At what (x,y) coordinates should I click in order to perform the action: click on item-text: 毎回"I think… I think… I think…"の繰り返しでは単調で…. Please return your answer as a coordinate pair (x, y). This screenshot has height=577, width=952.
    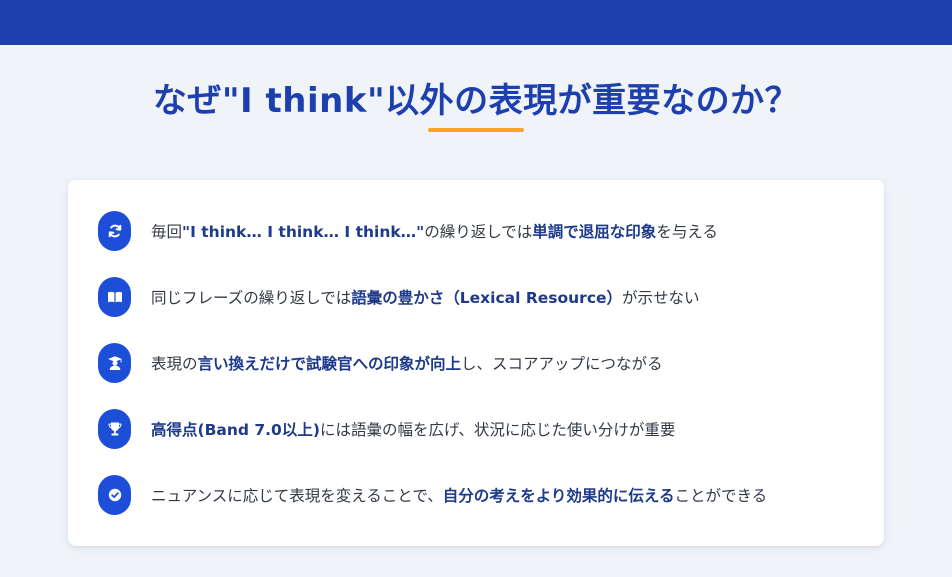
    Looking at the image, I should click on (434, 232).